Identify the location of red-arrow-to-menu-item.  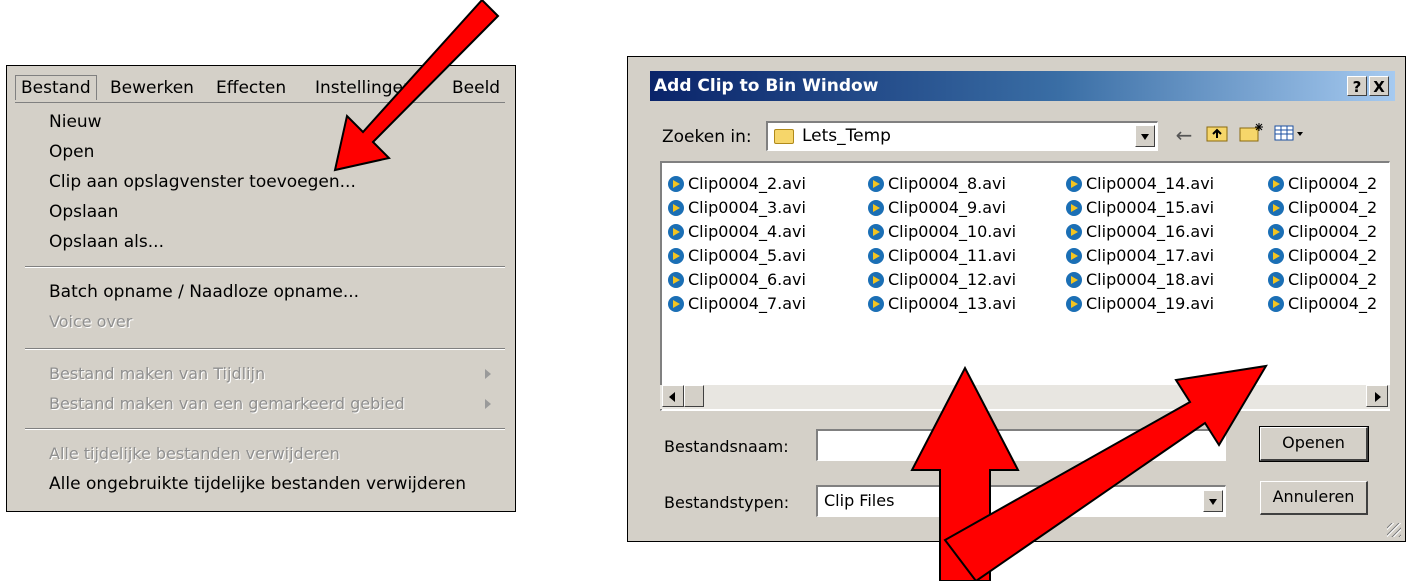
(416, 86).